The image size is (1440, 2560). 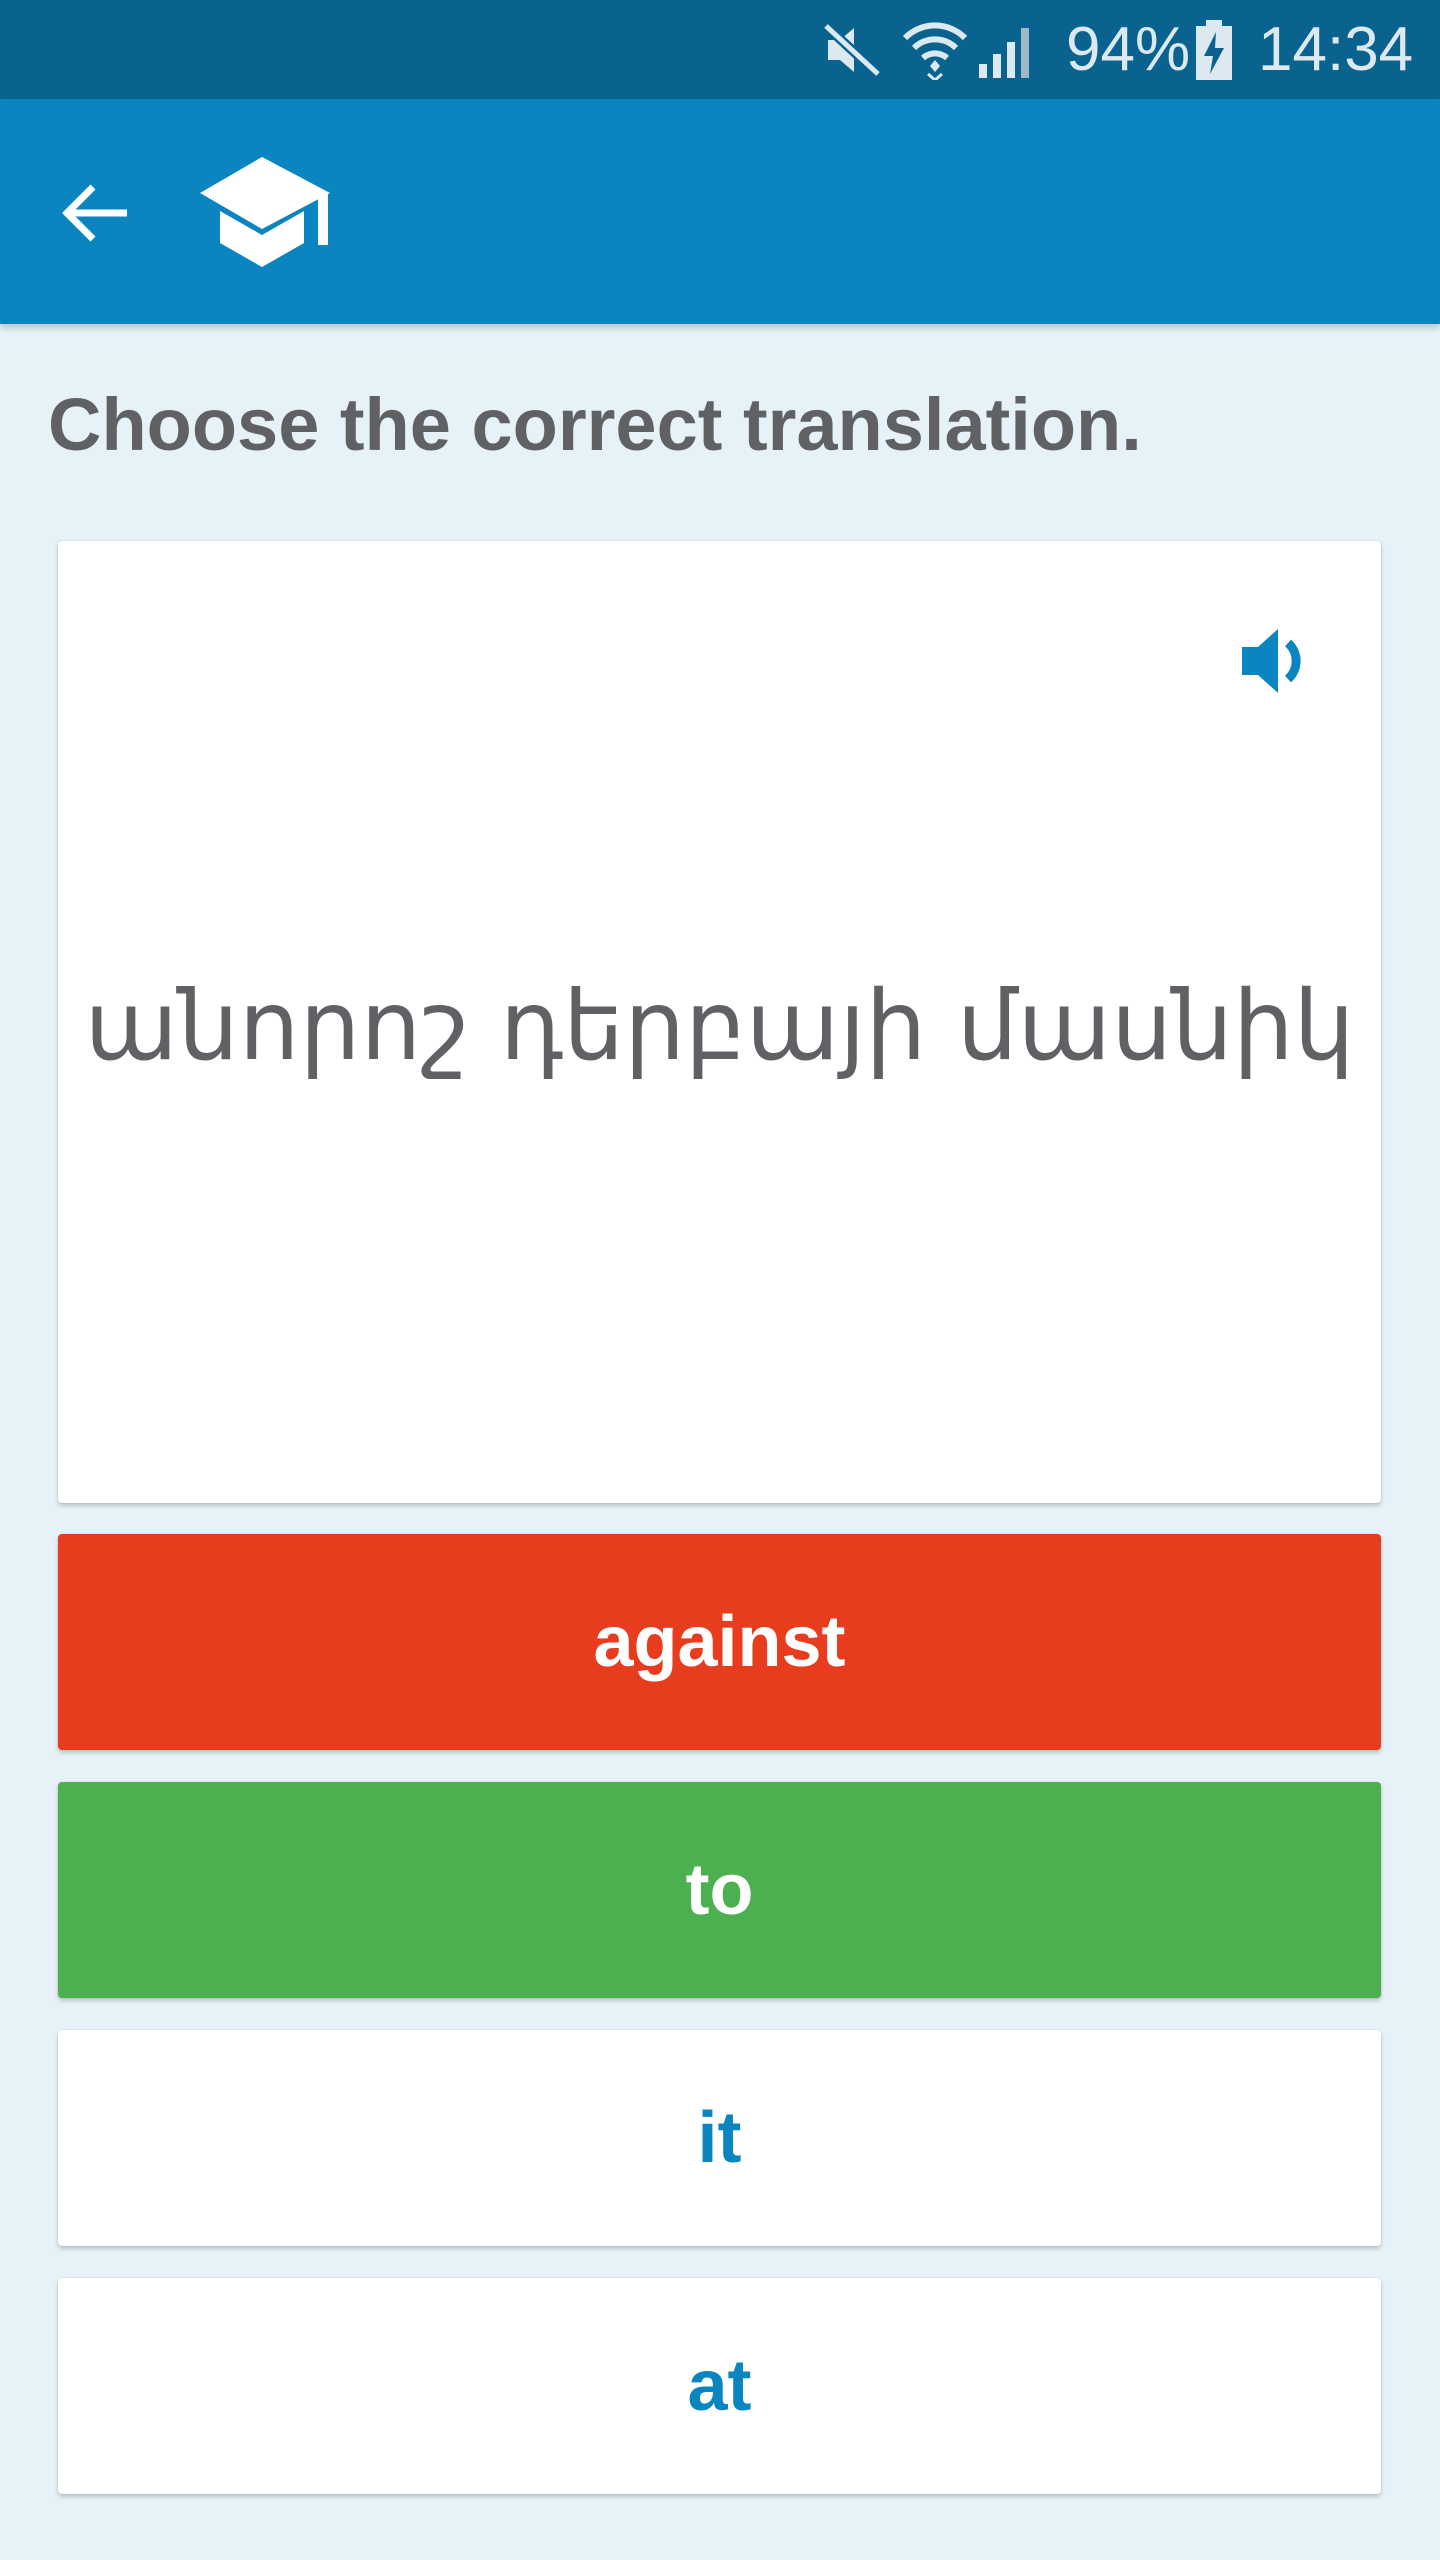 I want to click on back-arrow-icon, so click(x=94, y=213).